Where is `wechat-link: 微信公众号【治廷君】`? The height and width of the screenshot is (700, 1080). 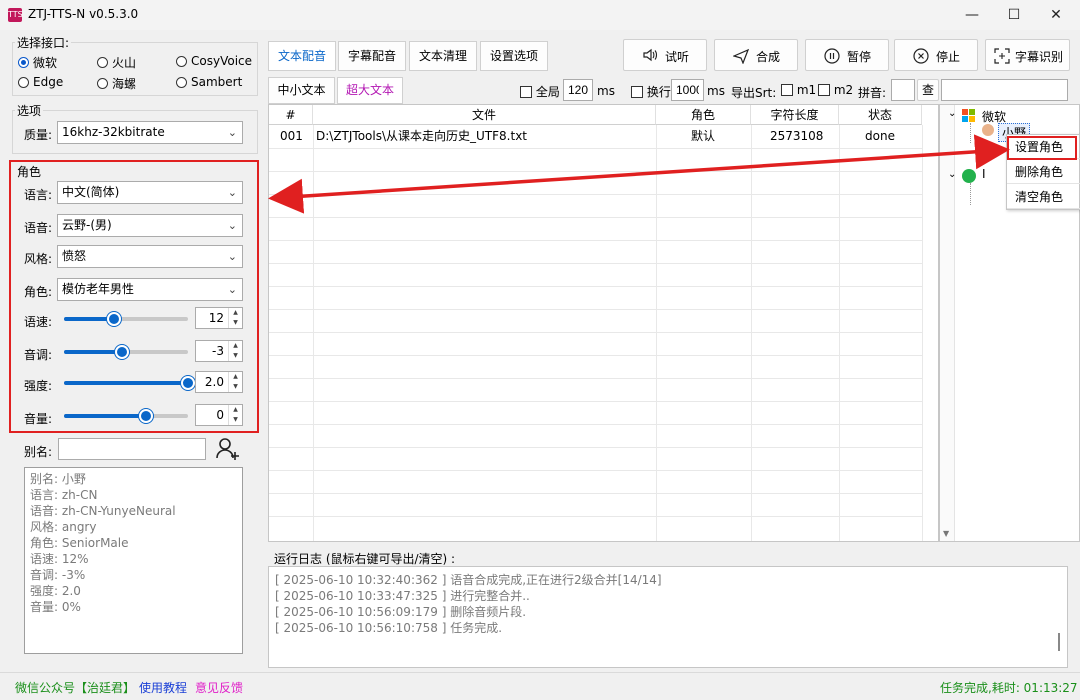
wechat-link: 微信公众号【治廷君】 is located at coordinates (75, 687).